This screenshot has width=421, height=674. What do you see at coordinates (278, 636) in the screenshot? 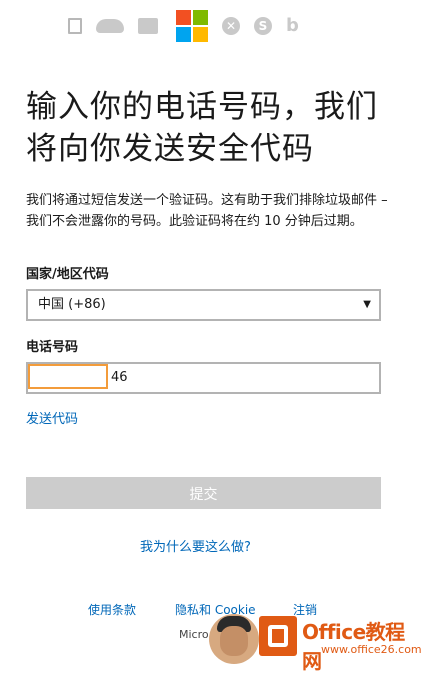
I see `office-logo-icon` at bounding box center [278, 636].